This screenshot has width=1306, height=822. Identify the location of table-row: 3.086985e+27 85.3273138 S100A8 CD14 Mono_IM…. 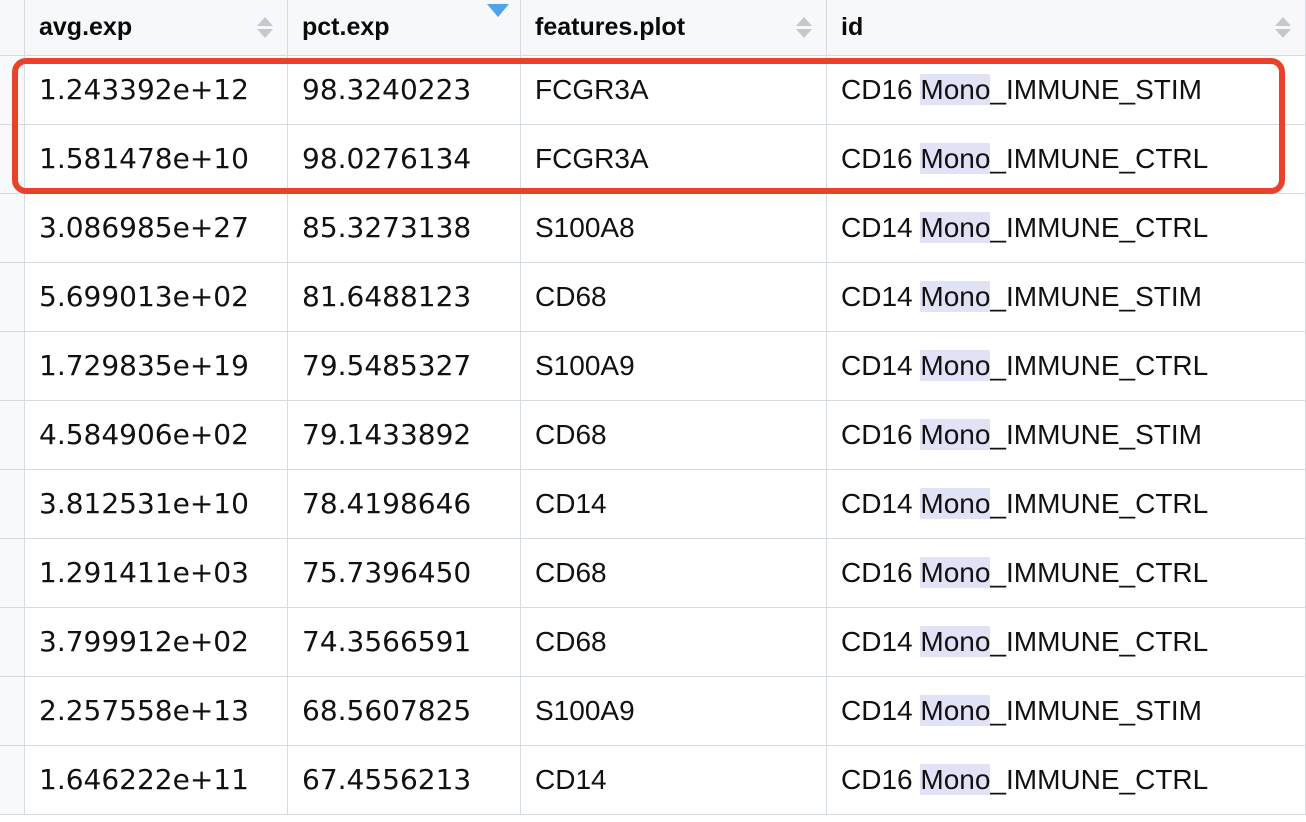
(653, 227).